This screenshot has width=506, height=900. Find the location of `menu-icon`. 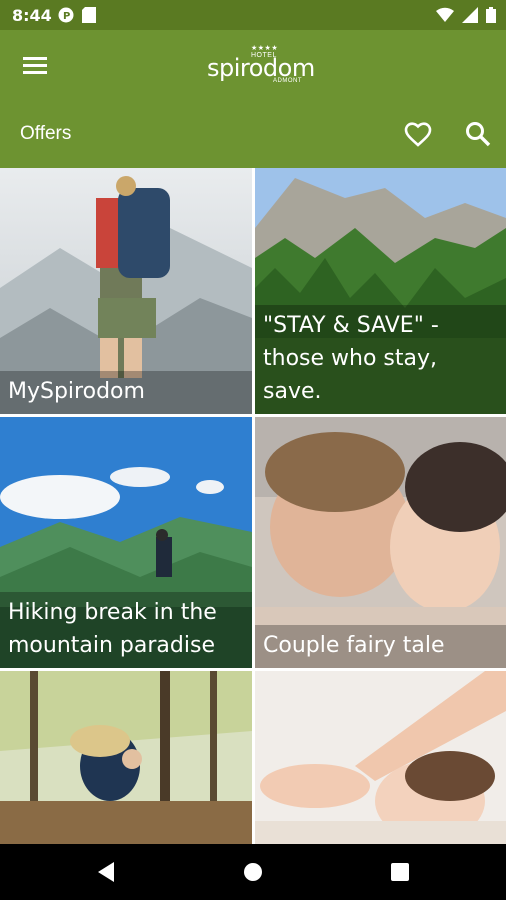

menu-icon is located at coordinates (36, 65).